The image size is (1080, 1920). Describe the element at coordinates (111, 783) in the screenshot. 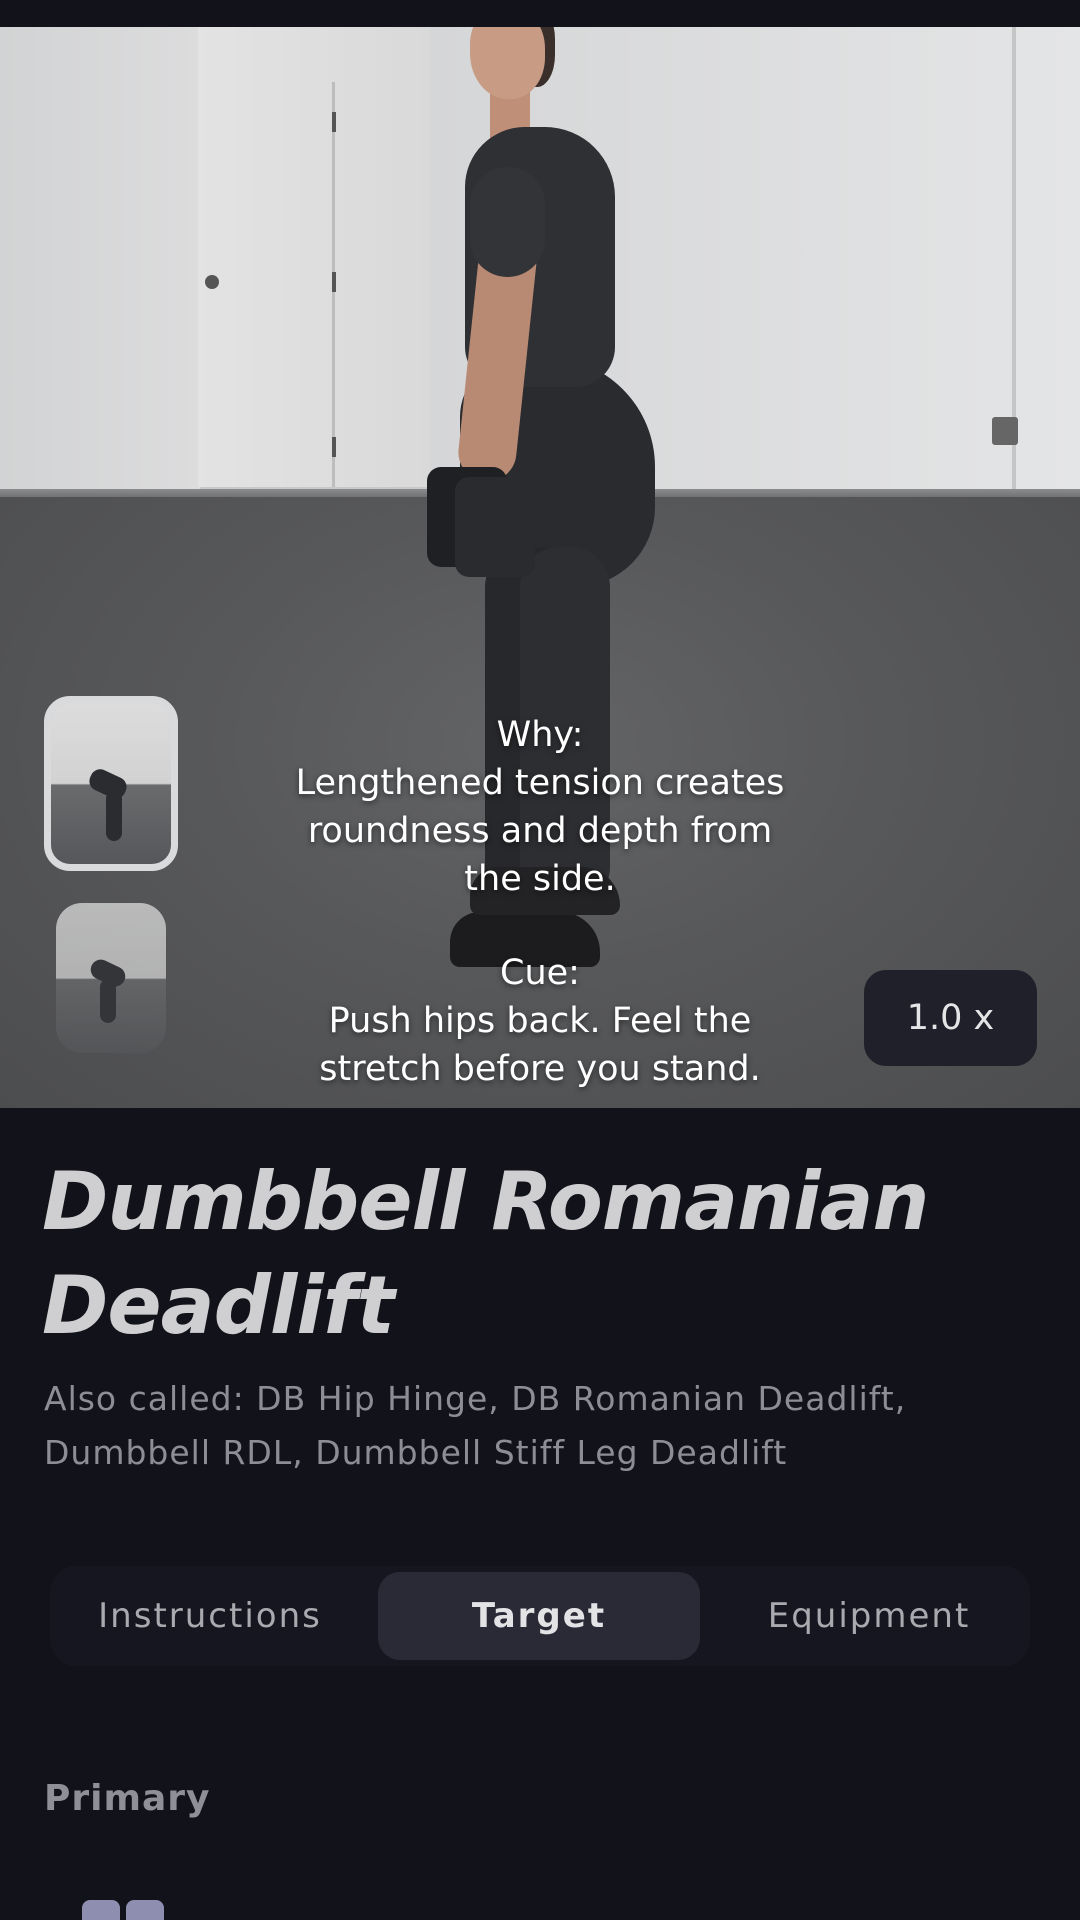

I see `video-thumbnail-selected` at that location.